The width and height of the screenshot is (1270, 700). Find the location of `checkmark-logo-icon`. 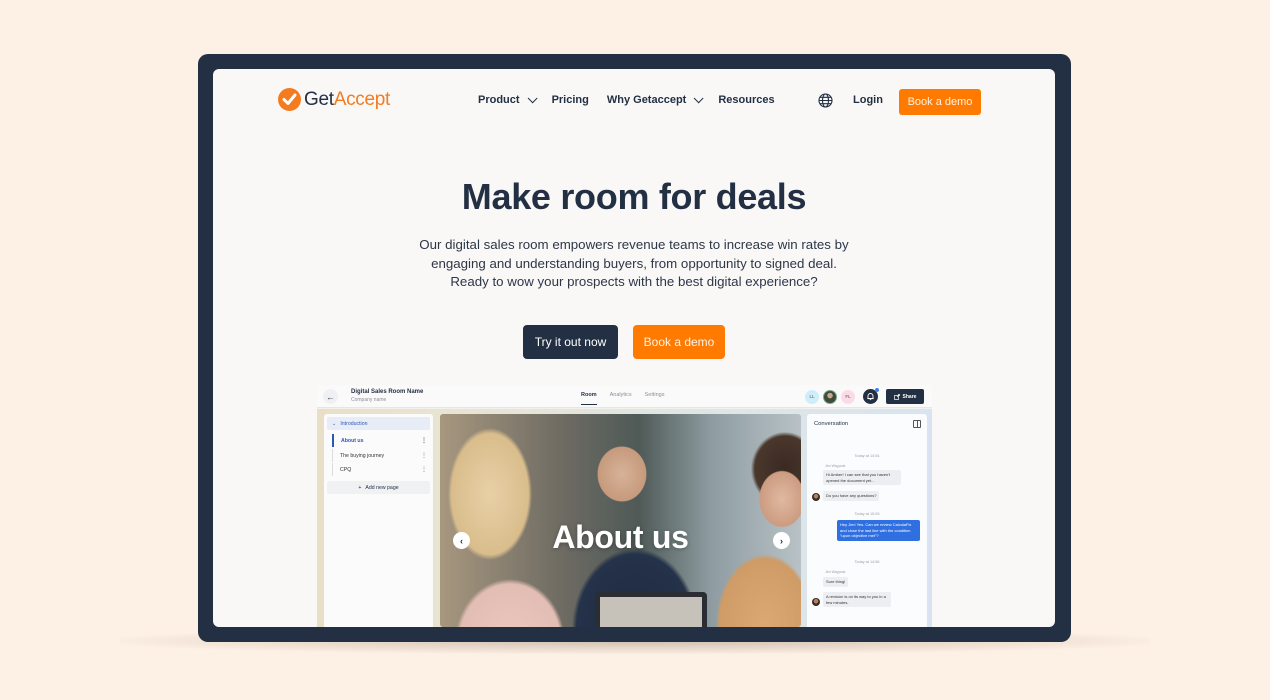

checkmark-logo-icon is located at coordinates (289, 99).